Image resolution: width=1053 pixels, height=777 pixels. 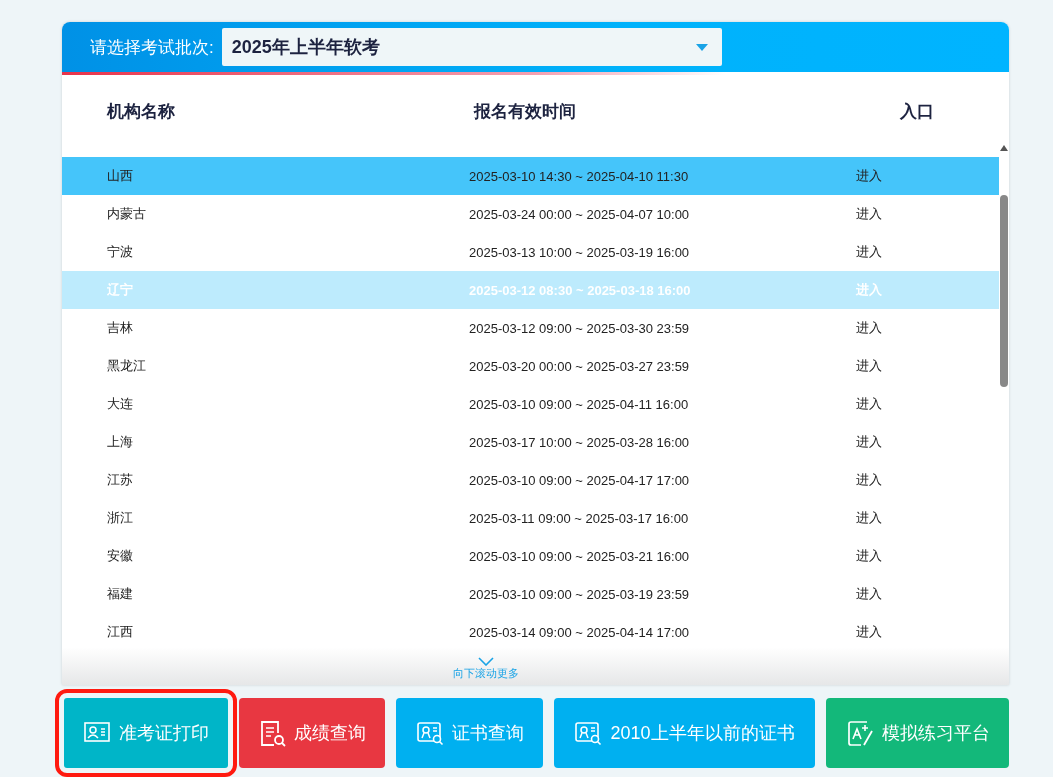 I want to click on organization-name: 黑龙江, so click(x=126, y=365).